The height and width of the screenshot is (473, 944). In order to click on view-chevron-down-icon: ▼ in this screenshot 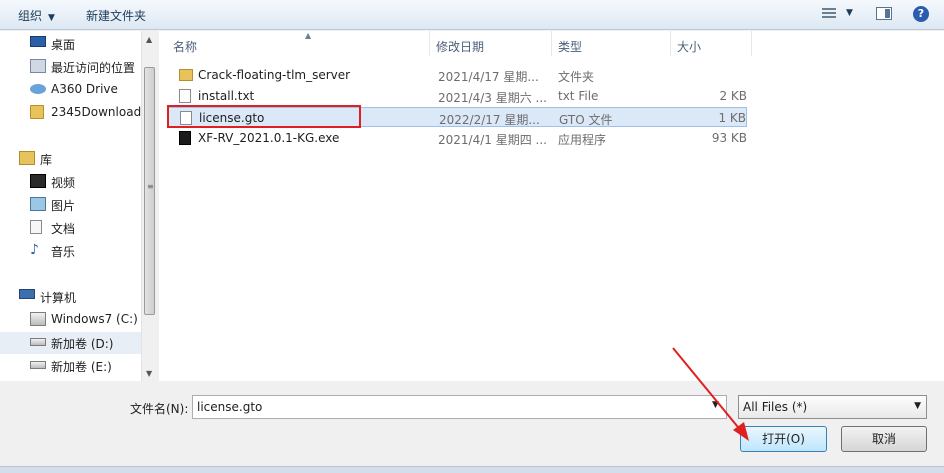, I will do `click(849, 13)`.